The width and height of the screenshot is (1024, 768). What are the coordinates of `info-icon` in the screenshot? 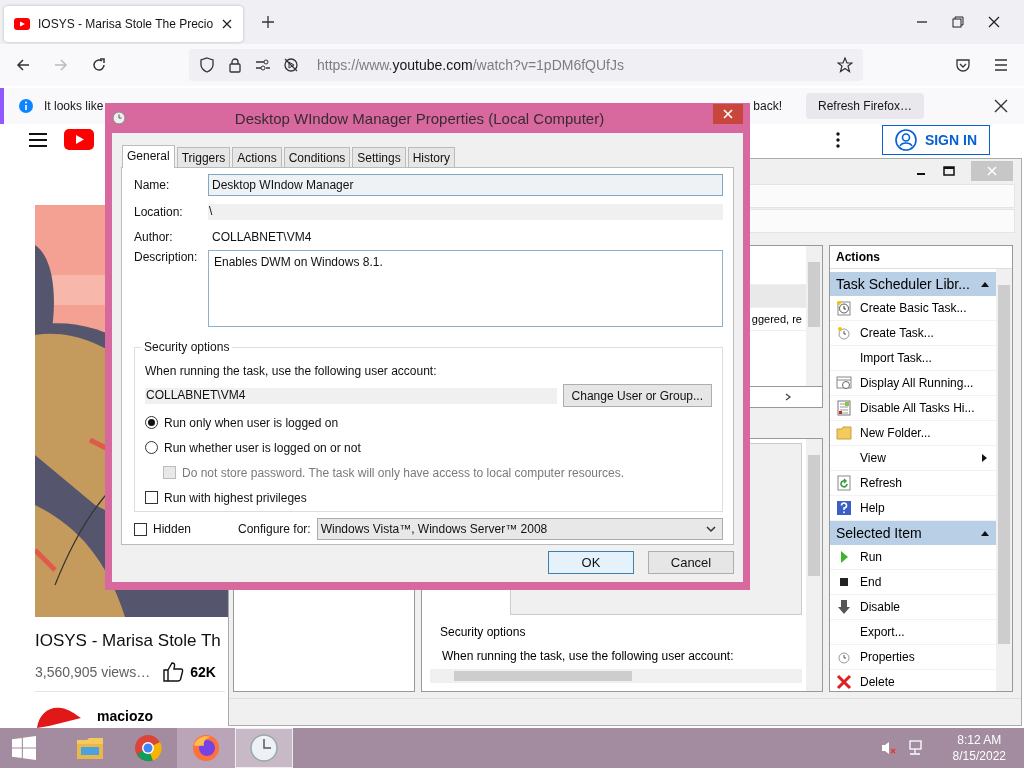 It's located at (26, 106).